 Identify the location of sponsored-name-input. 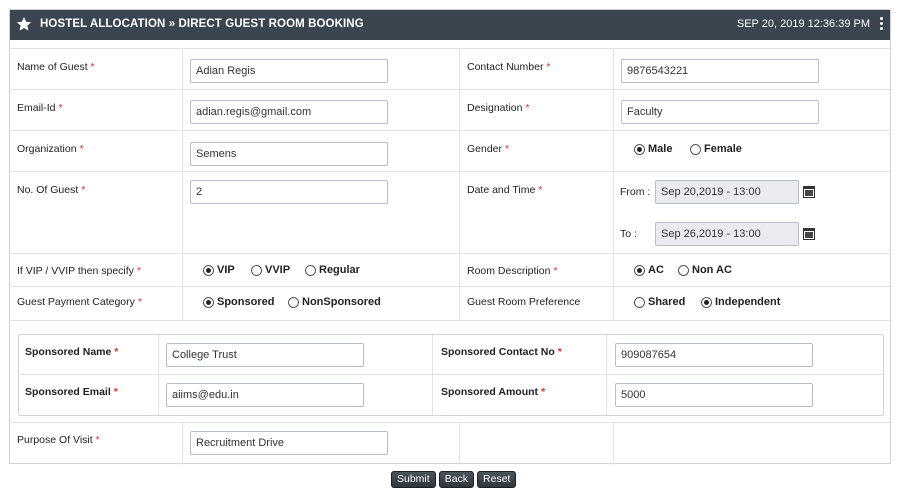
(265, 355).